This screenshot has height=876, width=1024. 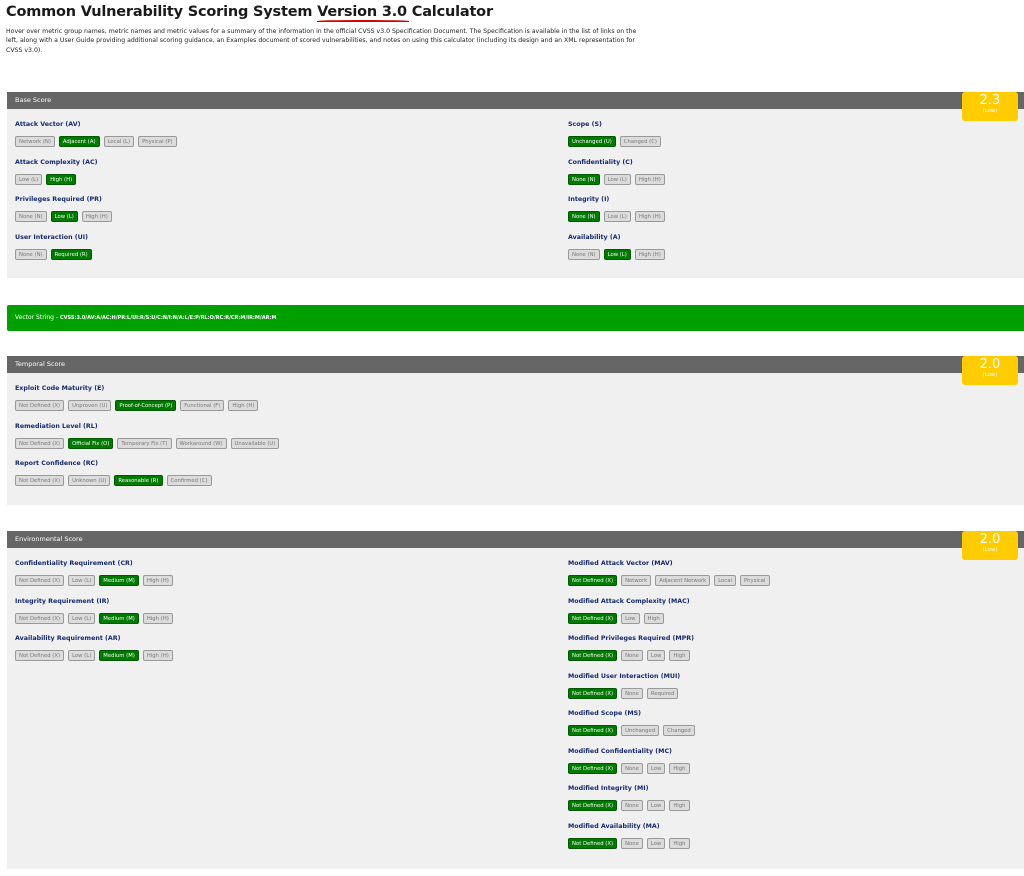 I want to click on metric-options: None (N) Low (L) High (H), so click(x=96, y=216).